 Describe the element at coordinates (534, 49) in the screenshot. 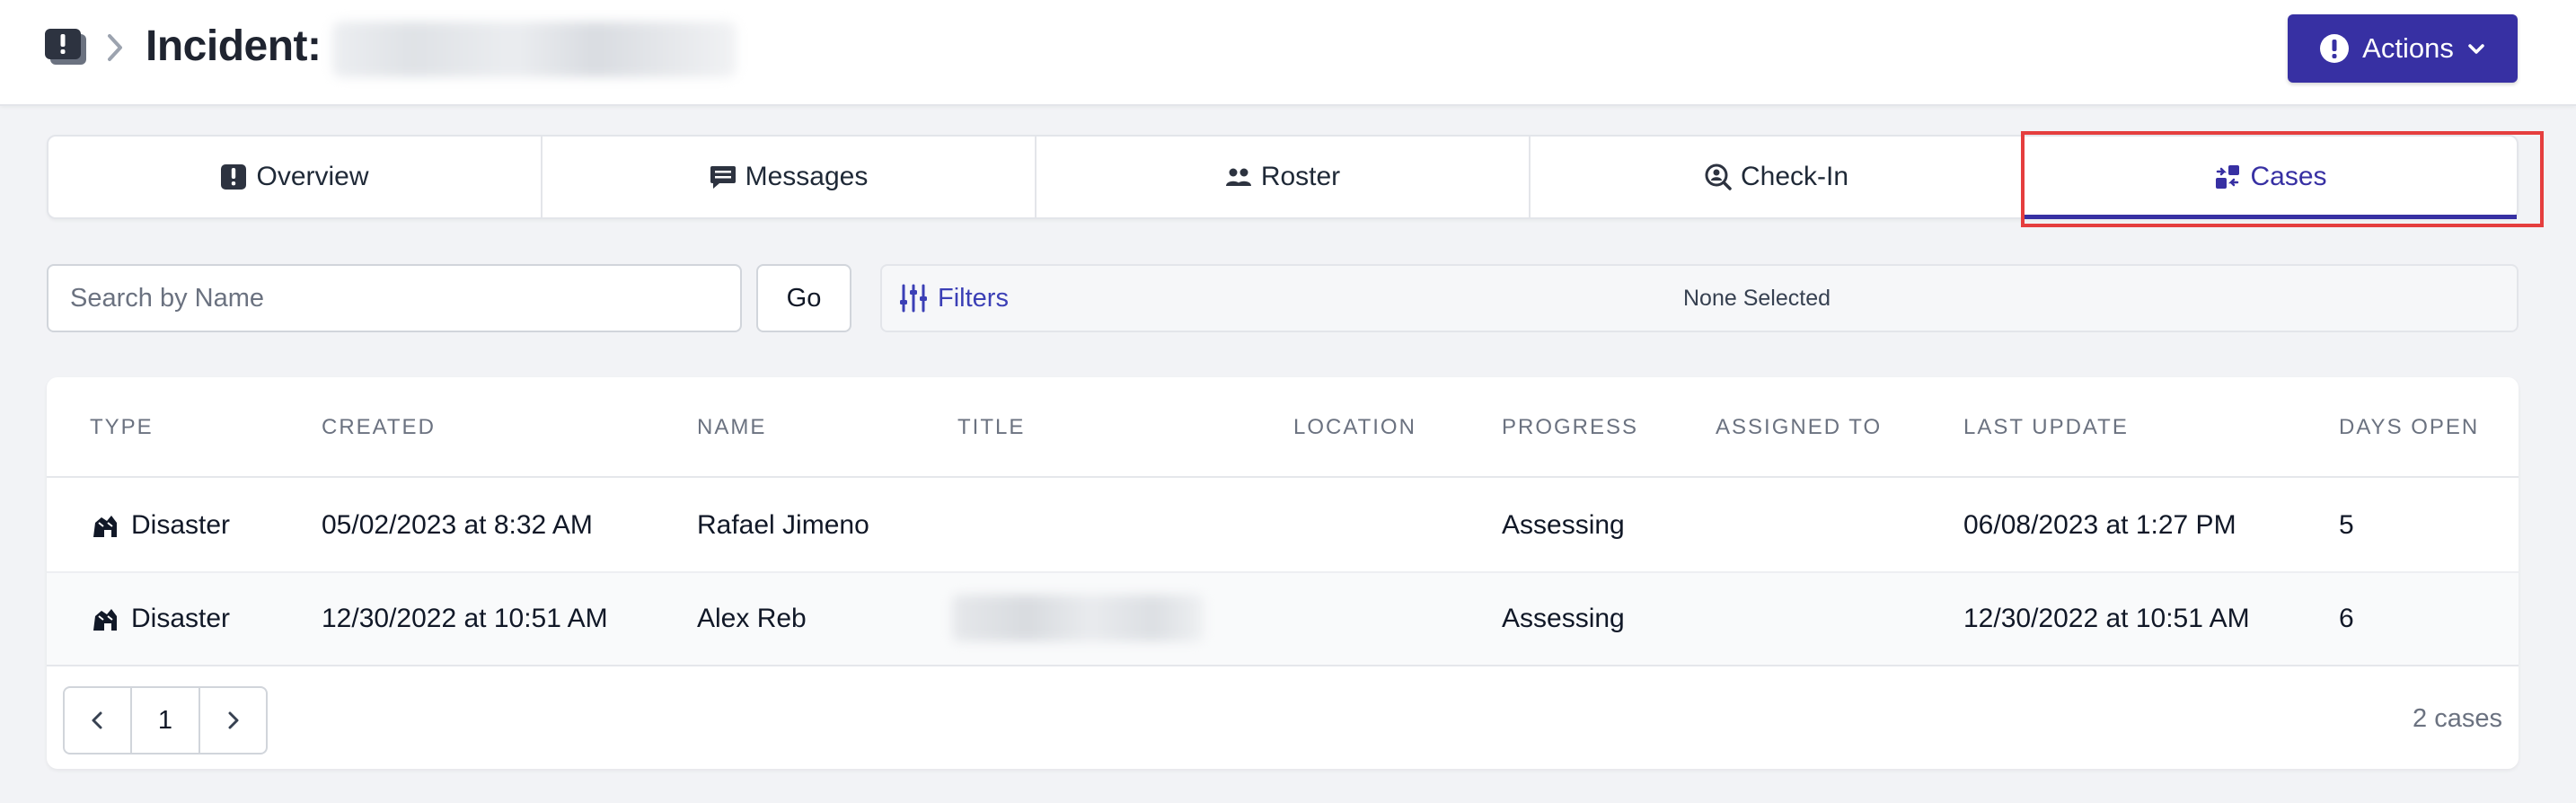

I see `redacted-incident-name` at that location.